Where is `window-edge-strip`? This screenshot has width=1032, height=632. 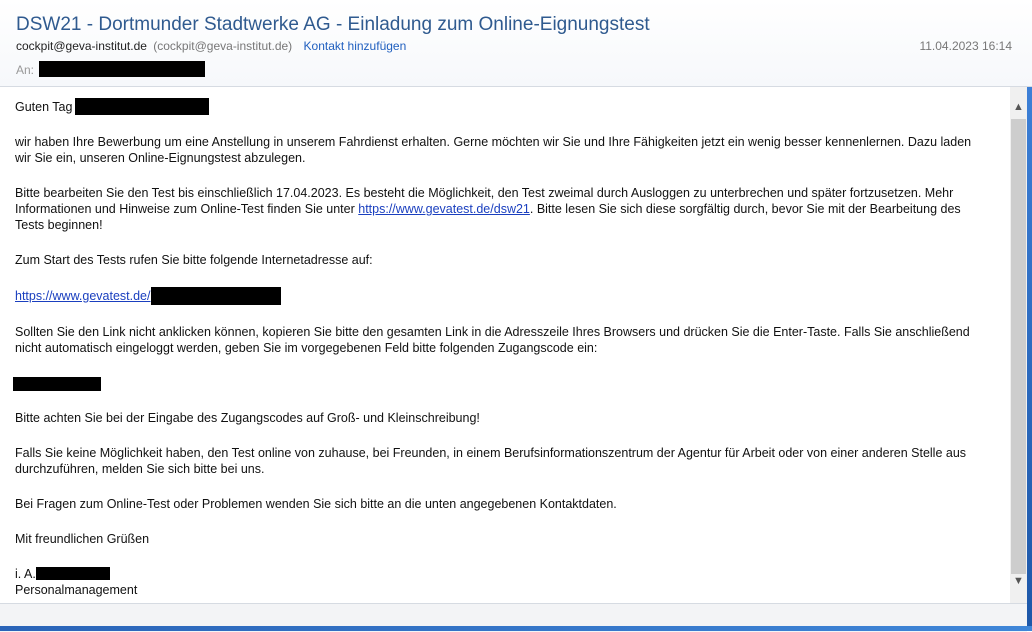 window-edge-strip is located at coordinates (1029, 359).